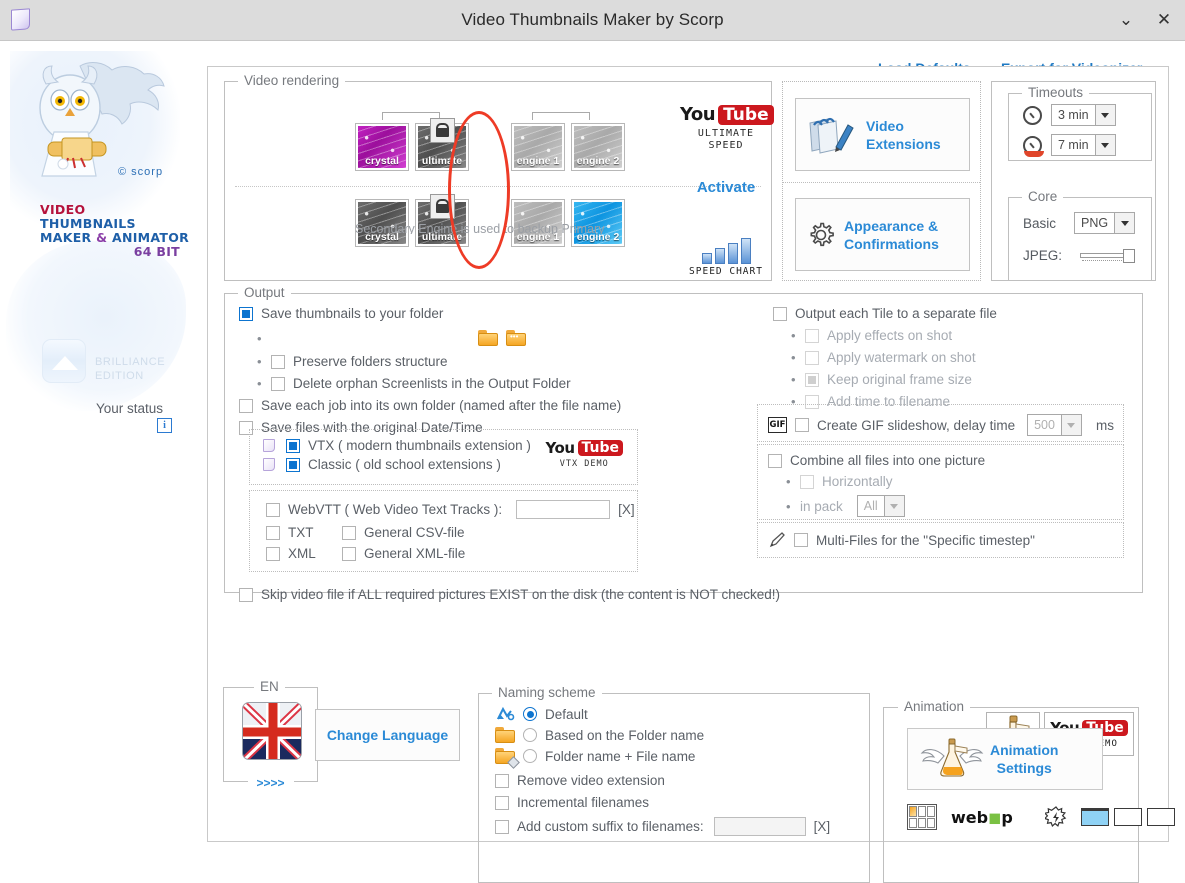 Image resolution: width=1185 pixels, height=883 pixels. I want to click on engine-thumb-engine2-primary: engine 2, so click(598, 147).